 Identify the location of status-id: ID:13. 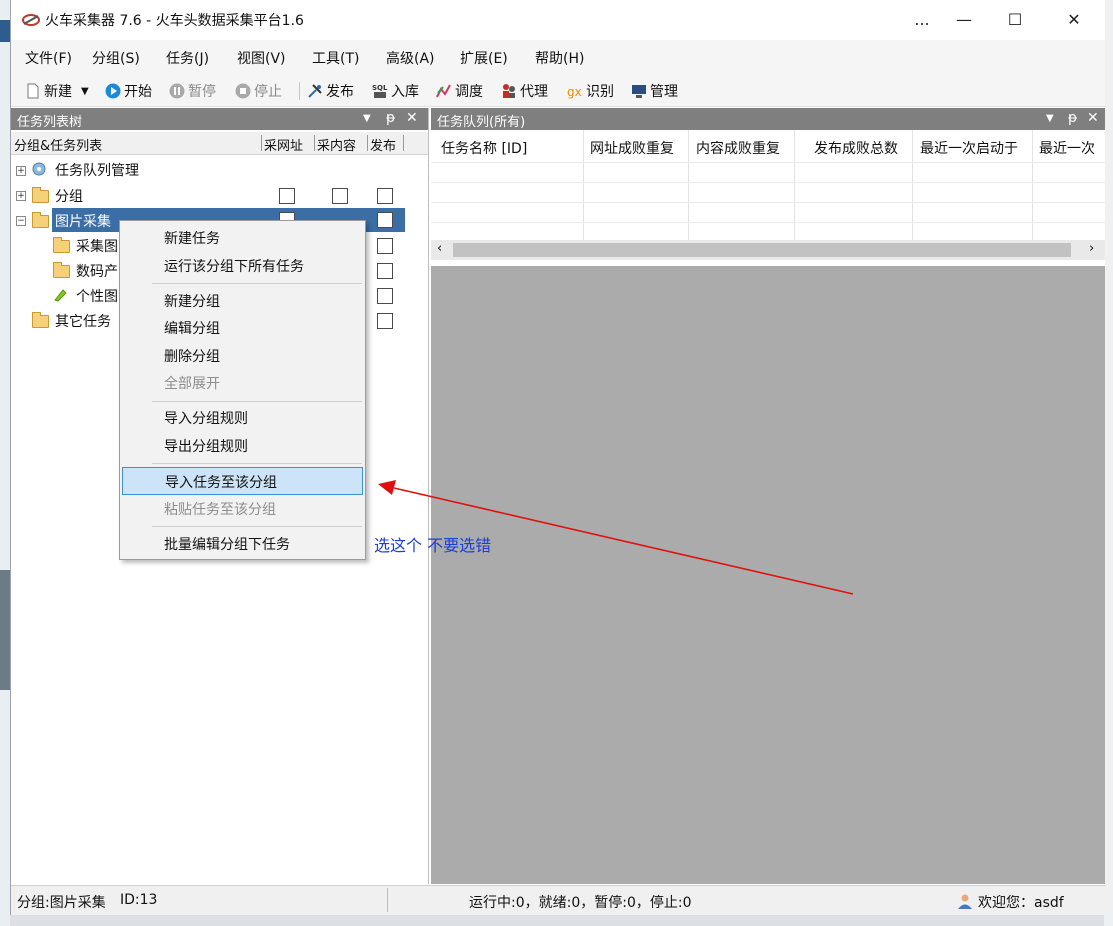
(139, 900).